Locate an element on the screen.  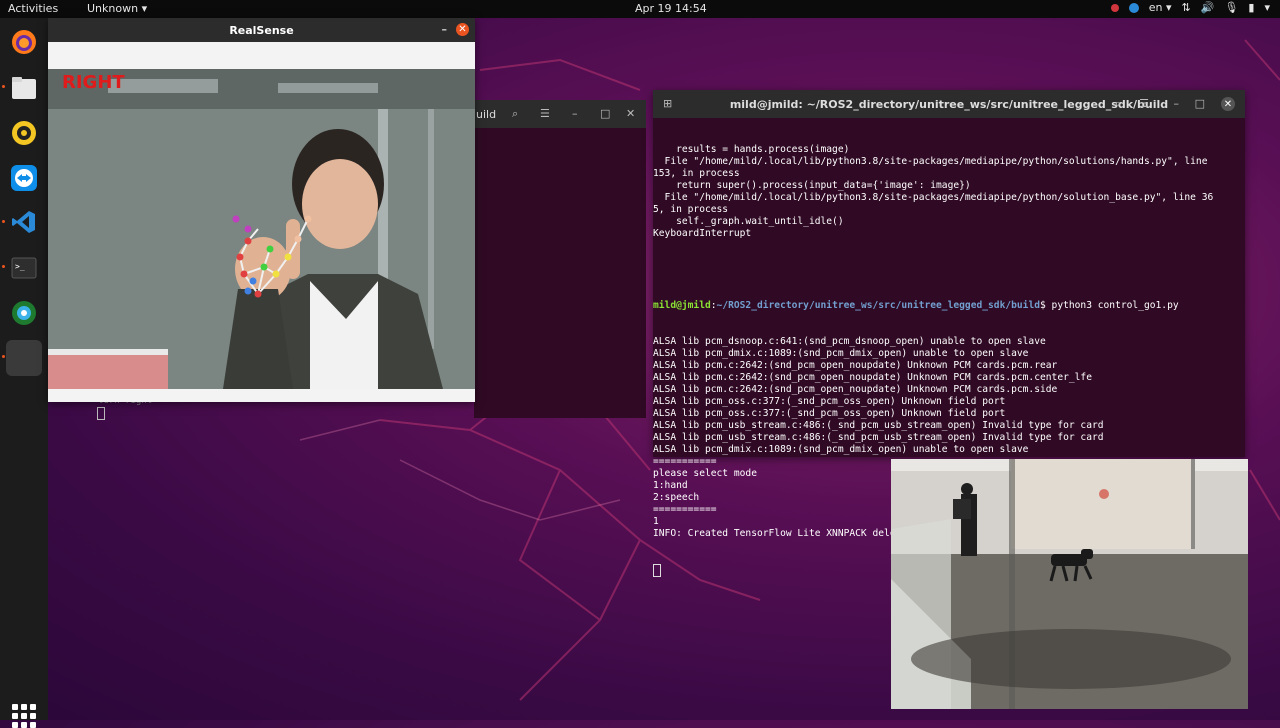
terminal-line: KeyboardInterrupt is located at coordinates (702, 233).